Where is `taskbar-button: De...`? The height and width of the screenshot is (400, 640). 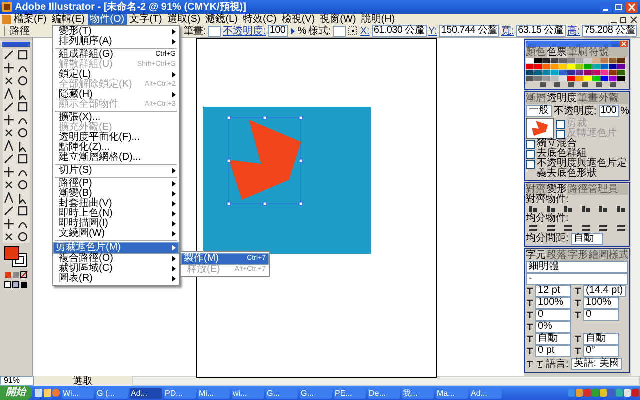
taskbar-button: De... is located at coordinates (384, 393).